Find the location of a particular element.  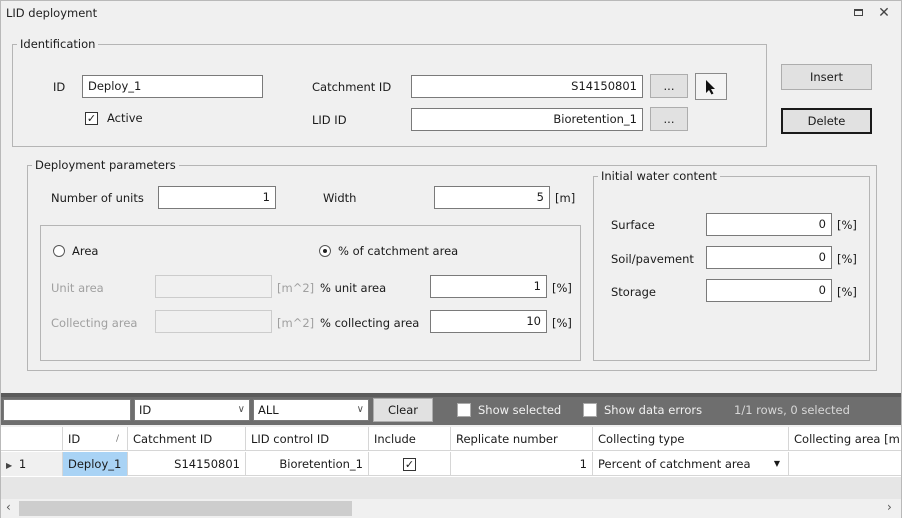

deployment-parameters-legend: Deployment parameters is located at coordinates (105, 165).